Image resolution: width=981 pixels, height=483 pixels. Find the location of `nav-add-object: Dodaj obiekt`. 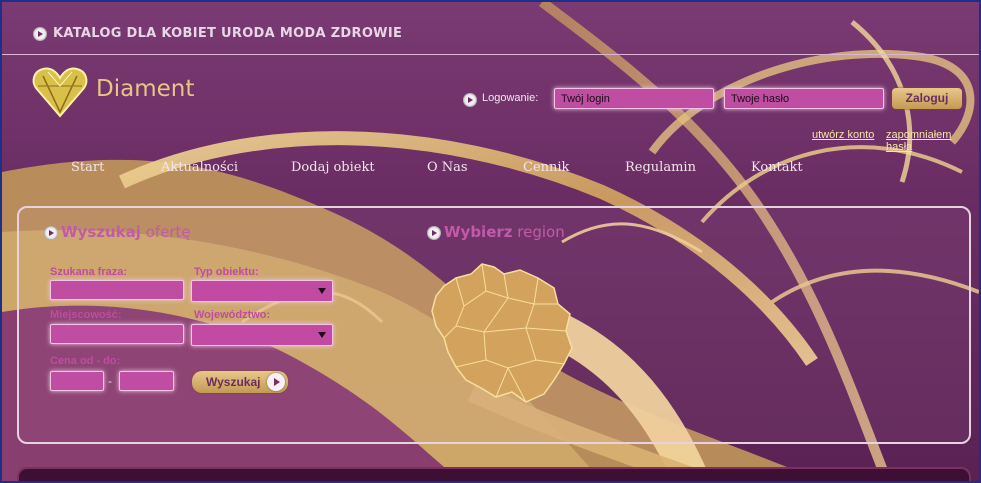

nav-add-object: Dodaj obiekt is located at coordinates (333, 167).